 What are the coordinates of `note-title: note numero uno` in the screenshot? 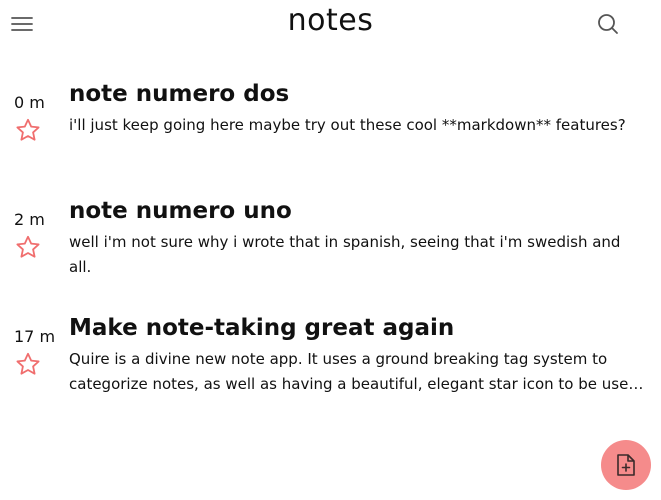 It's located at (180, 211).